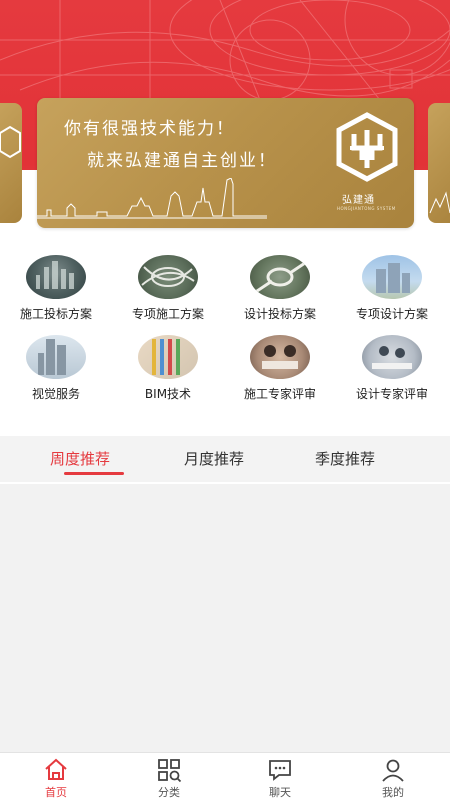 This screenshot has height=800, width=450. What do you see at coordinates (392, 357) in the screenshot?
I see `office-photo-icon` at bounding box center [392, 357].